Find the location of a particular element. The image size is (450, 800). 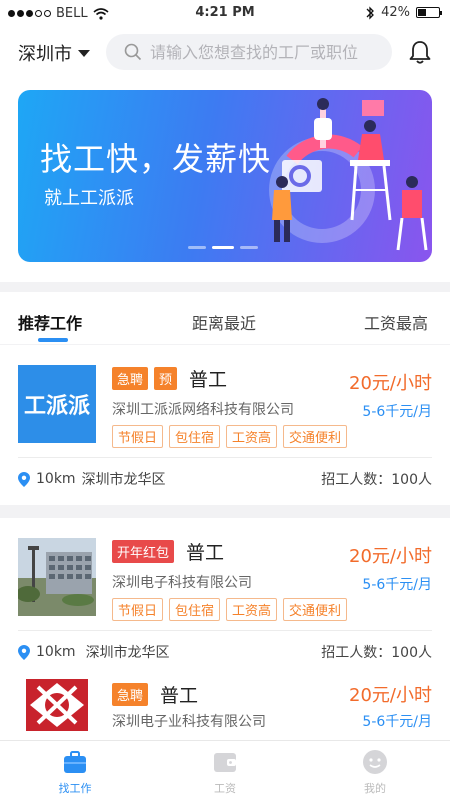

banner-pager is located at coordinates (223, 247).